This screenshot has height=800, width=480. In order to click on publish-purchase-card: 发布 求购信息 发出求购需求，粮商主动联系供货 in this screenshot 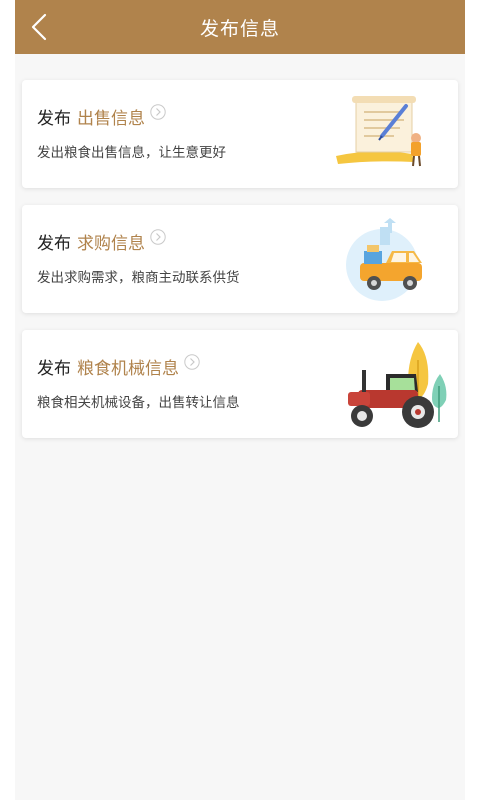, I will do `click(240, 259)`.